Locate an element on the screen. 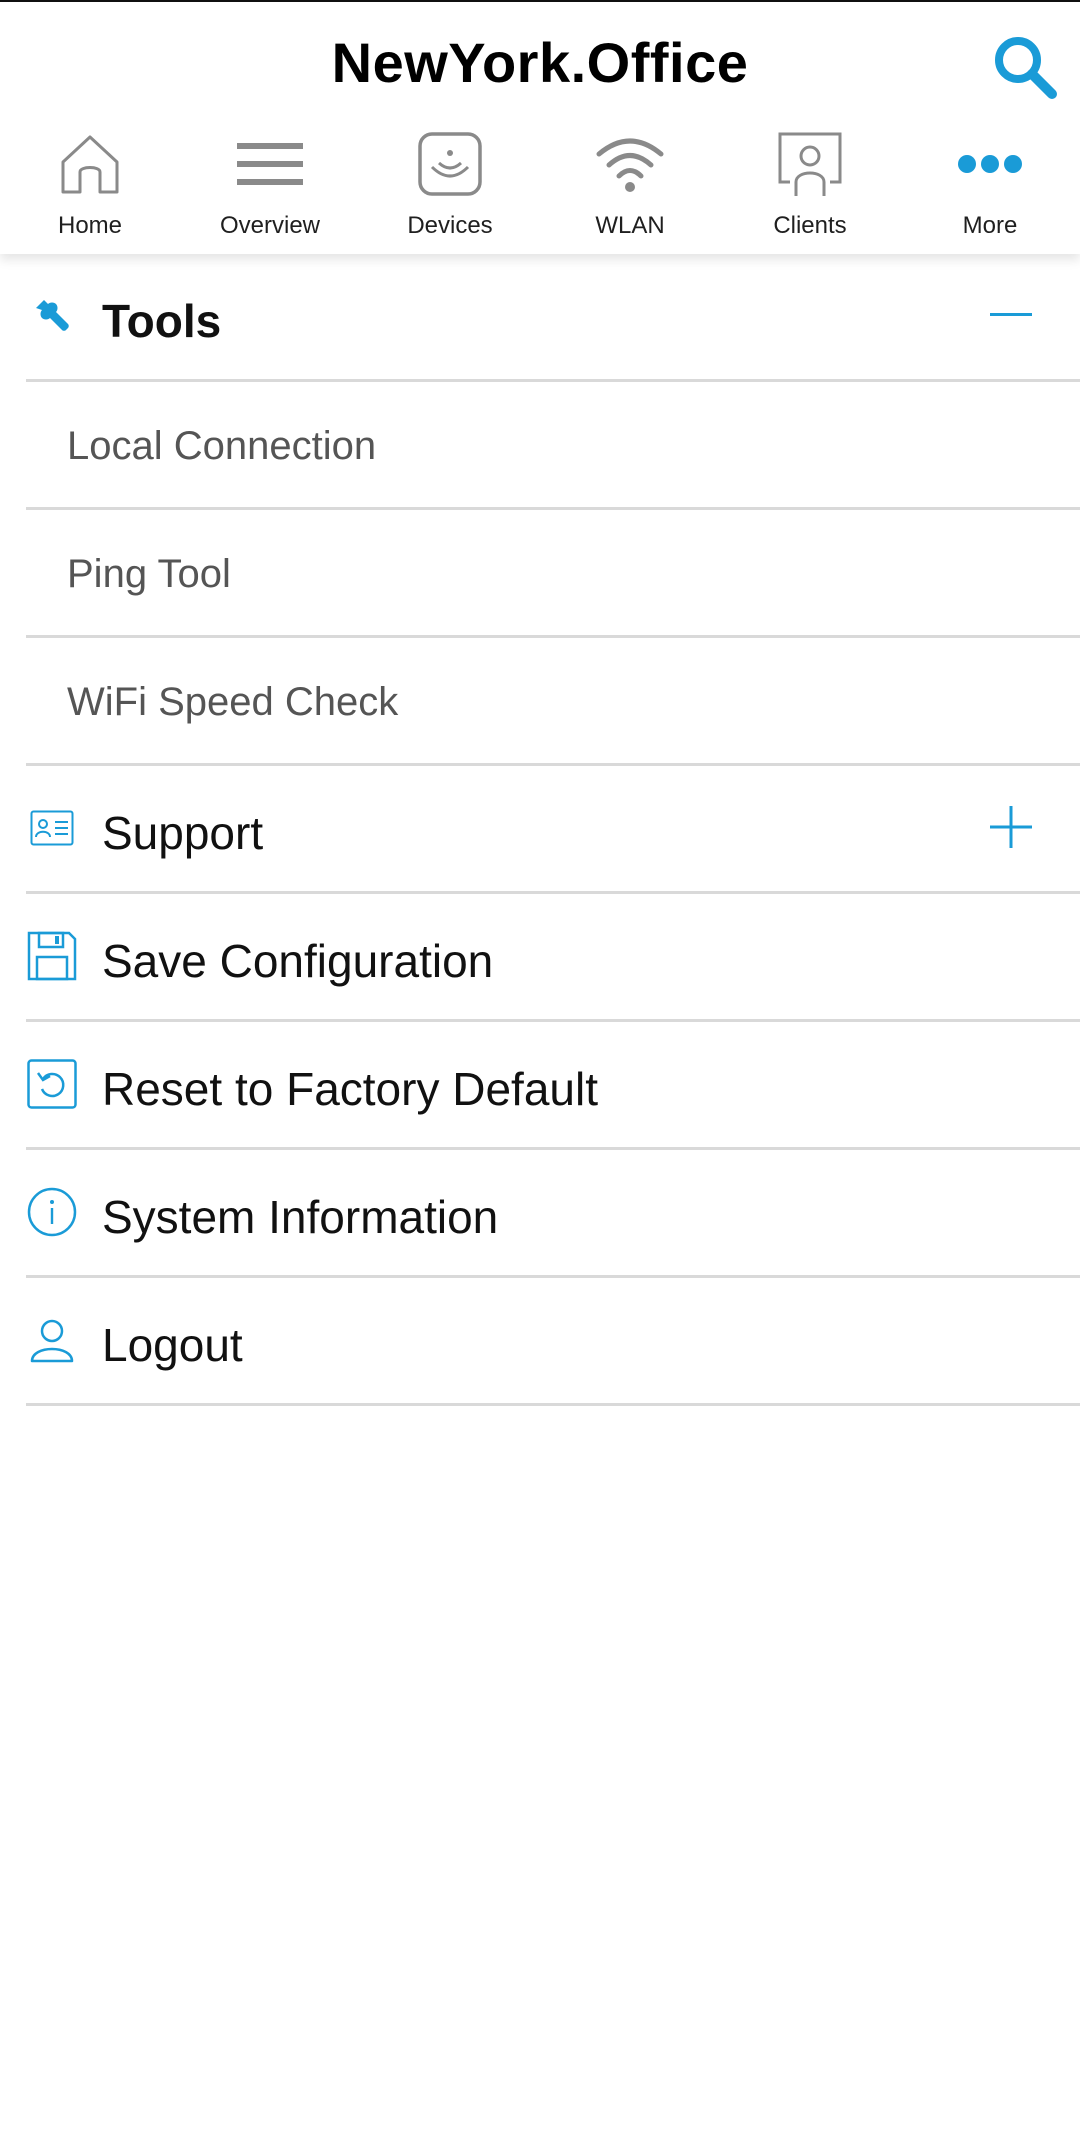 The width and height of the screenshot is (1080, 2130). tab-home: Home is located at coordinates (90, 182).